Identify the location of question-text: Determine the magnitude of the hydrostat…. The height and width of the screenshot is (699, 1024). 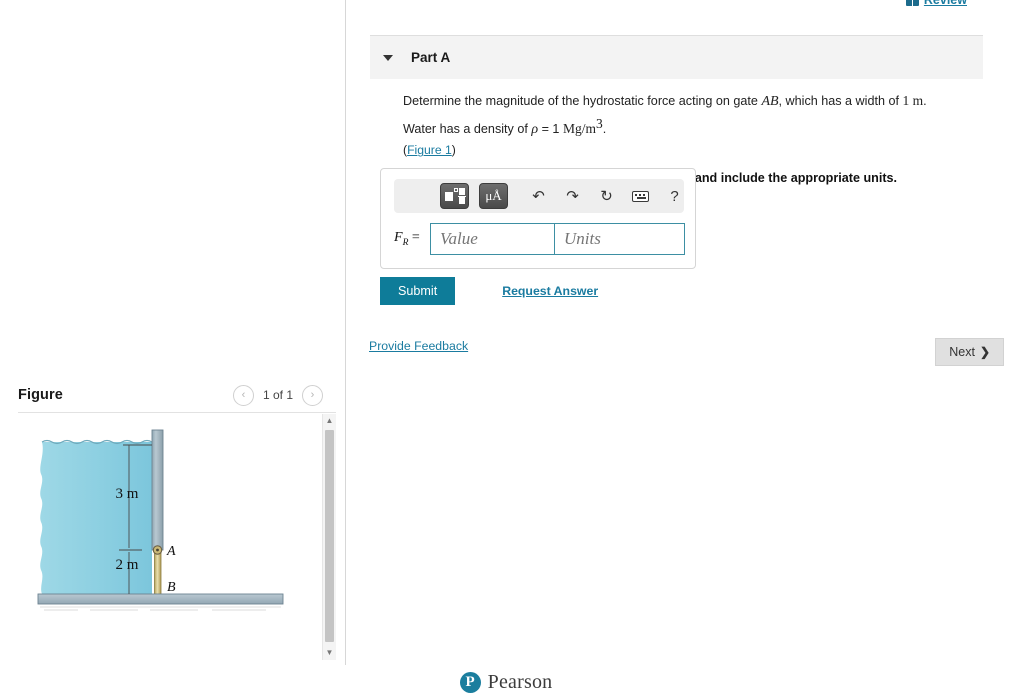
(683, 115).